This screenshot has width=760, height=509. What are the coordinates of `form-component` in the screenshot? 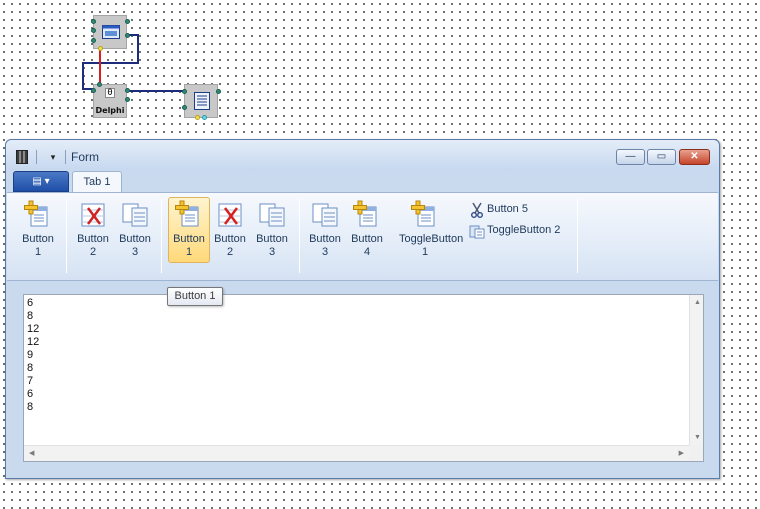 It's located at (110, 33).